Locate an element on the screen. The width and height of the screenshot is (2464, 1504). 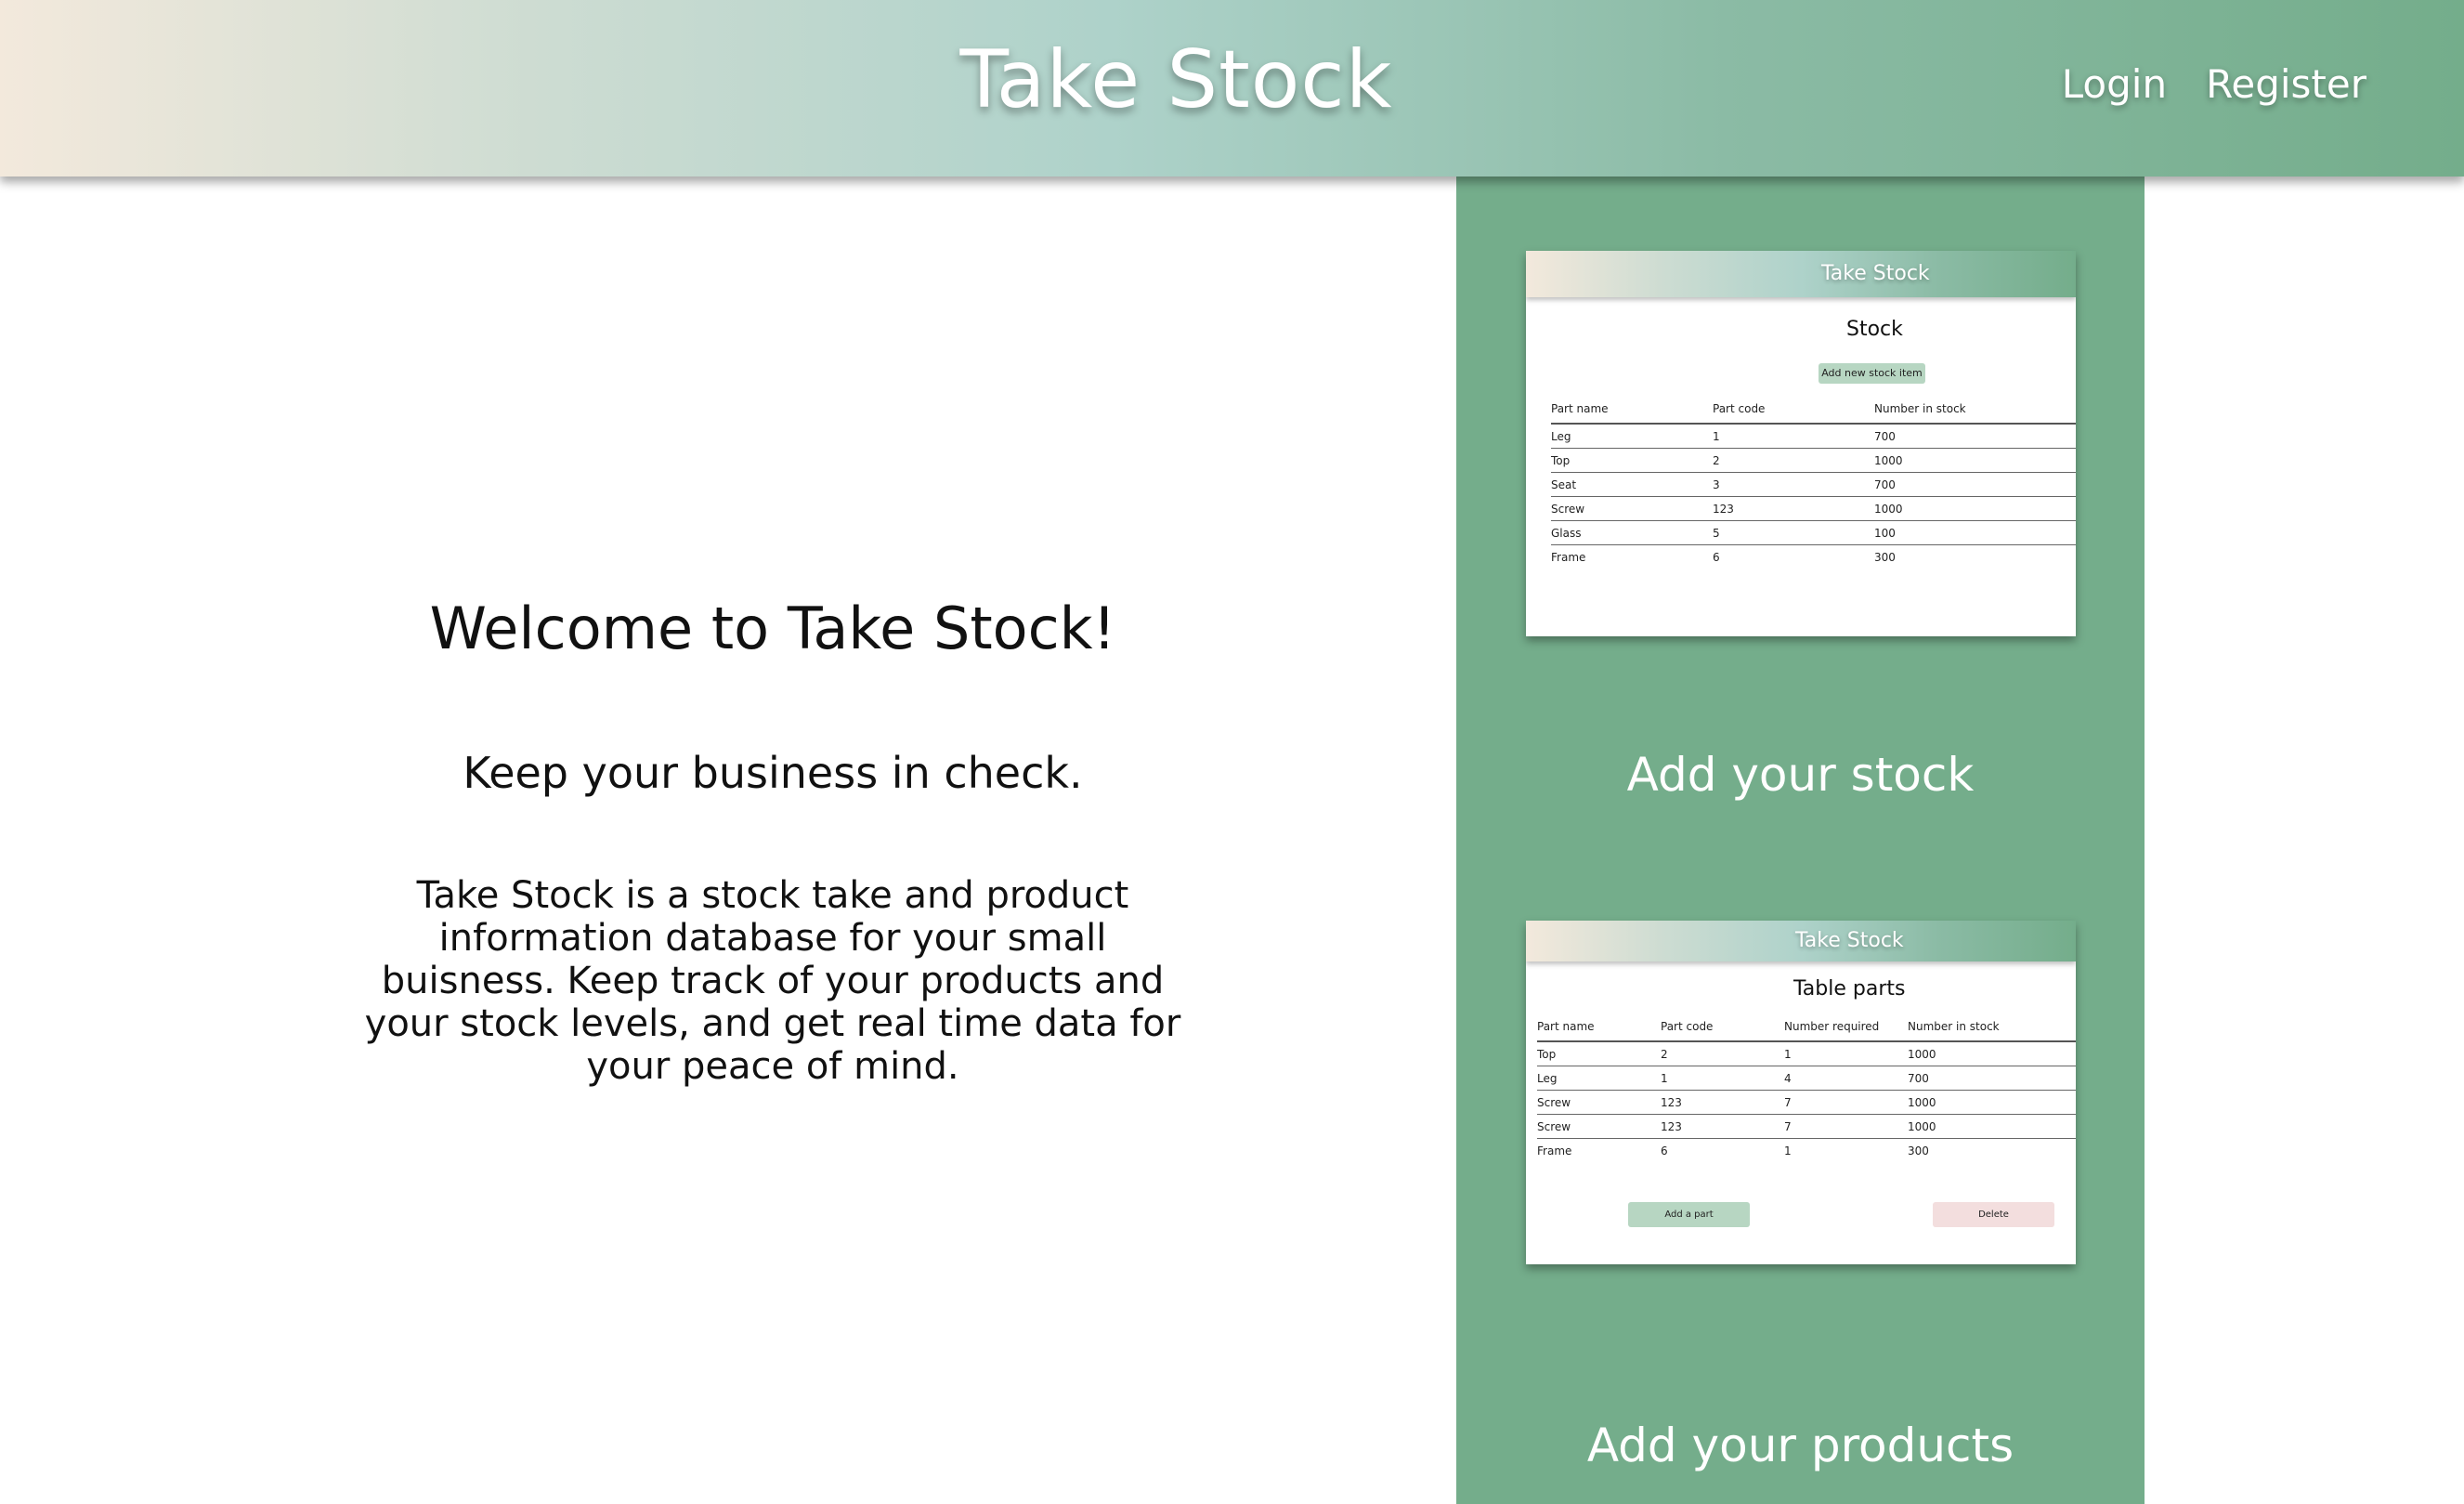
auth-nav: Login Register is located at coordinates (2214, 84).